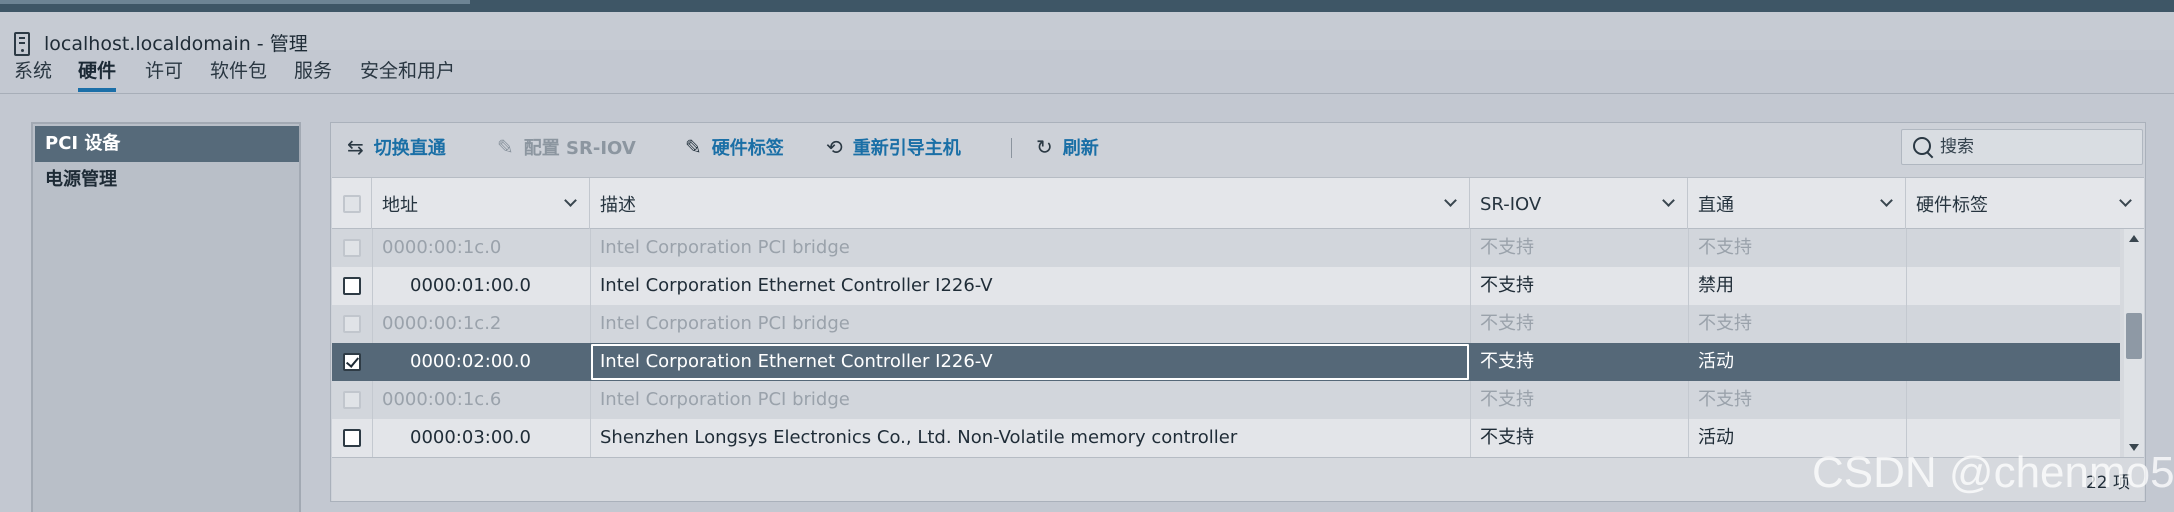 The image size is (2174, 512). What do you see at coordinates (33, 74) in the screenshot?
I see `tab-system: 系统` at bounding box center [33, 74].